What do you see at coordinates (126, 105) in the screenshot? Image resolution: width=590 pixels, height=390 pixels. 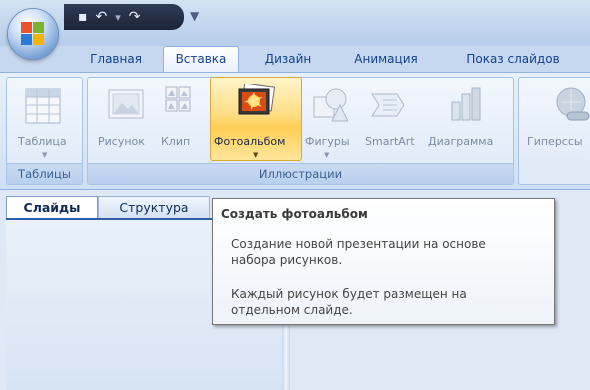 I see `picture-icon` at bounding box center [126, 105].